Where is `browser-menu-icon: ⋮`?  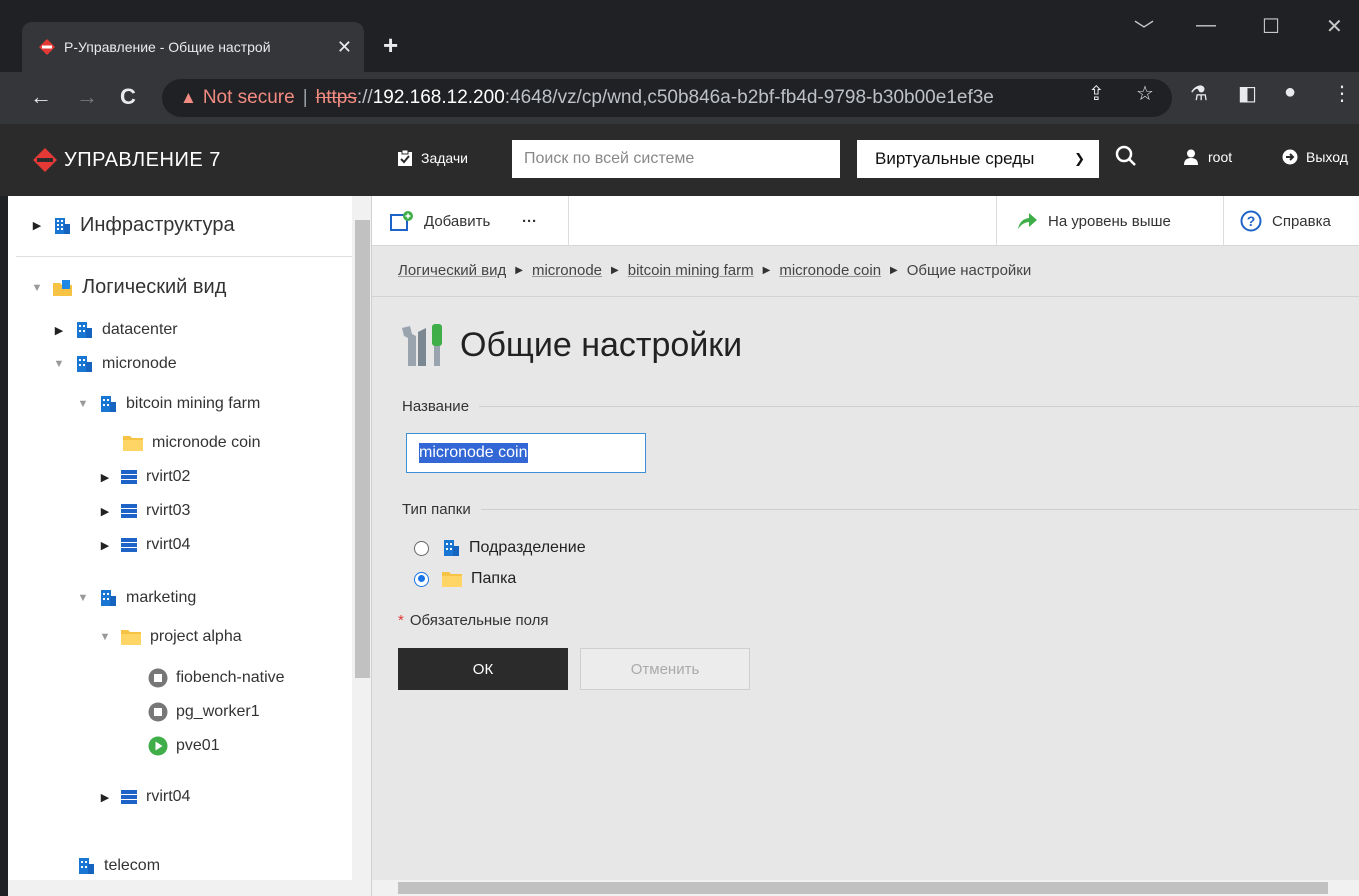
browser-menu-icon: ⋮ is located at coordinates (1342, 93).